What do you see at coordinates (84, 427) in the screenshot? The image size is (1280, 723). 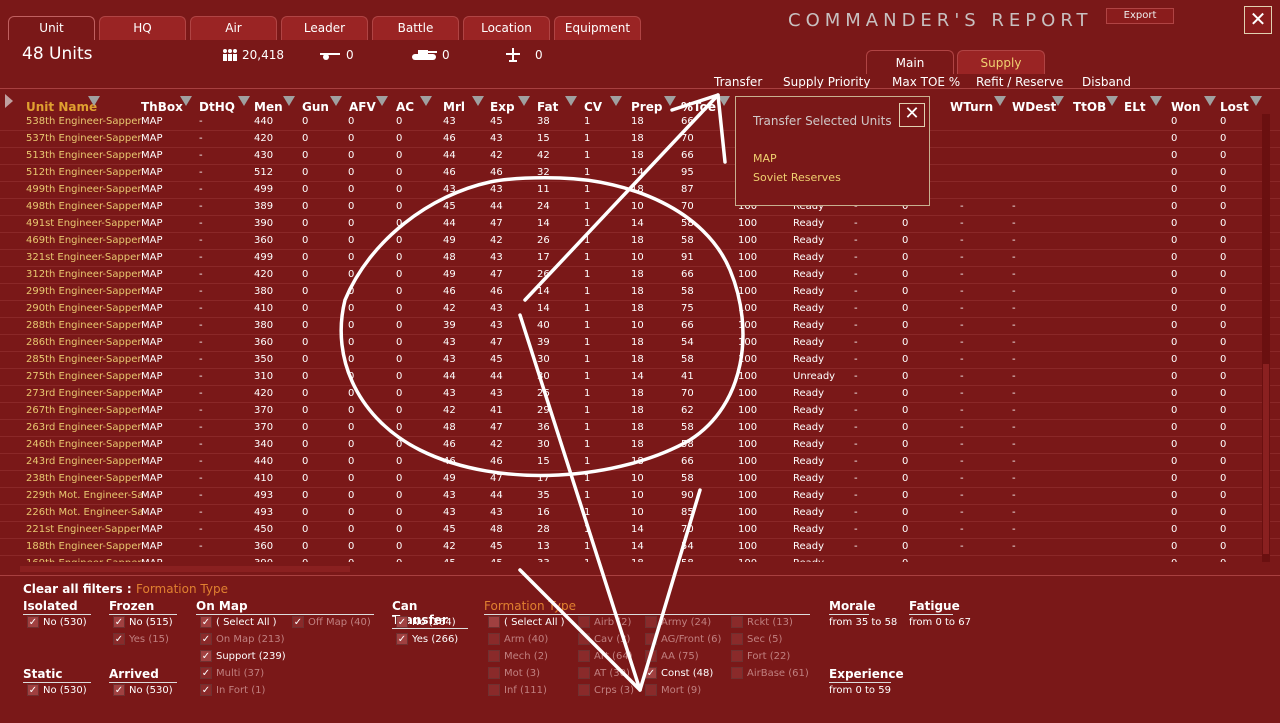 I see `unit-name-cell: 263rd Engineer-Sapper` at bounding box center [84, 427].